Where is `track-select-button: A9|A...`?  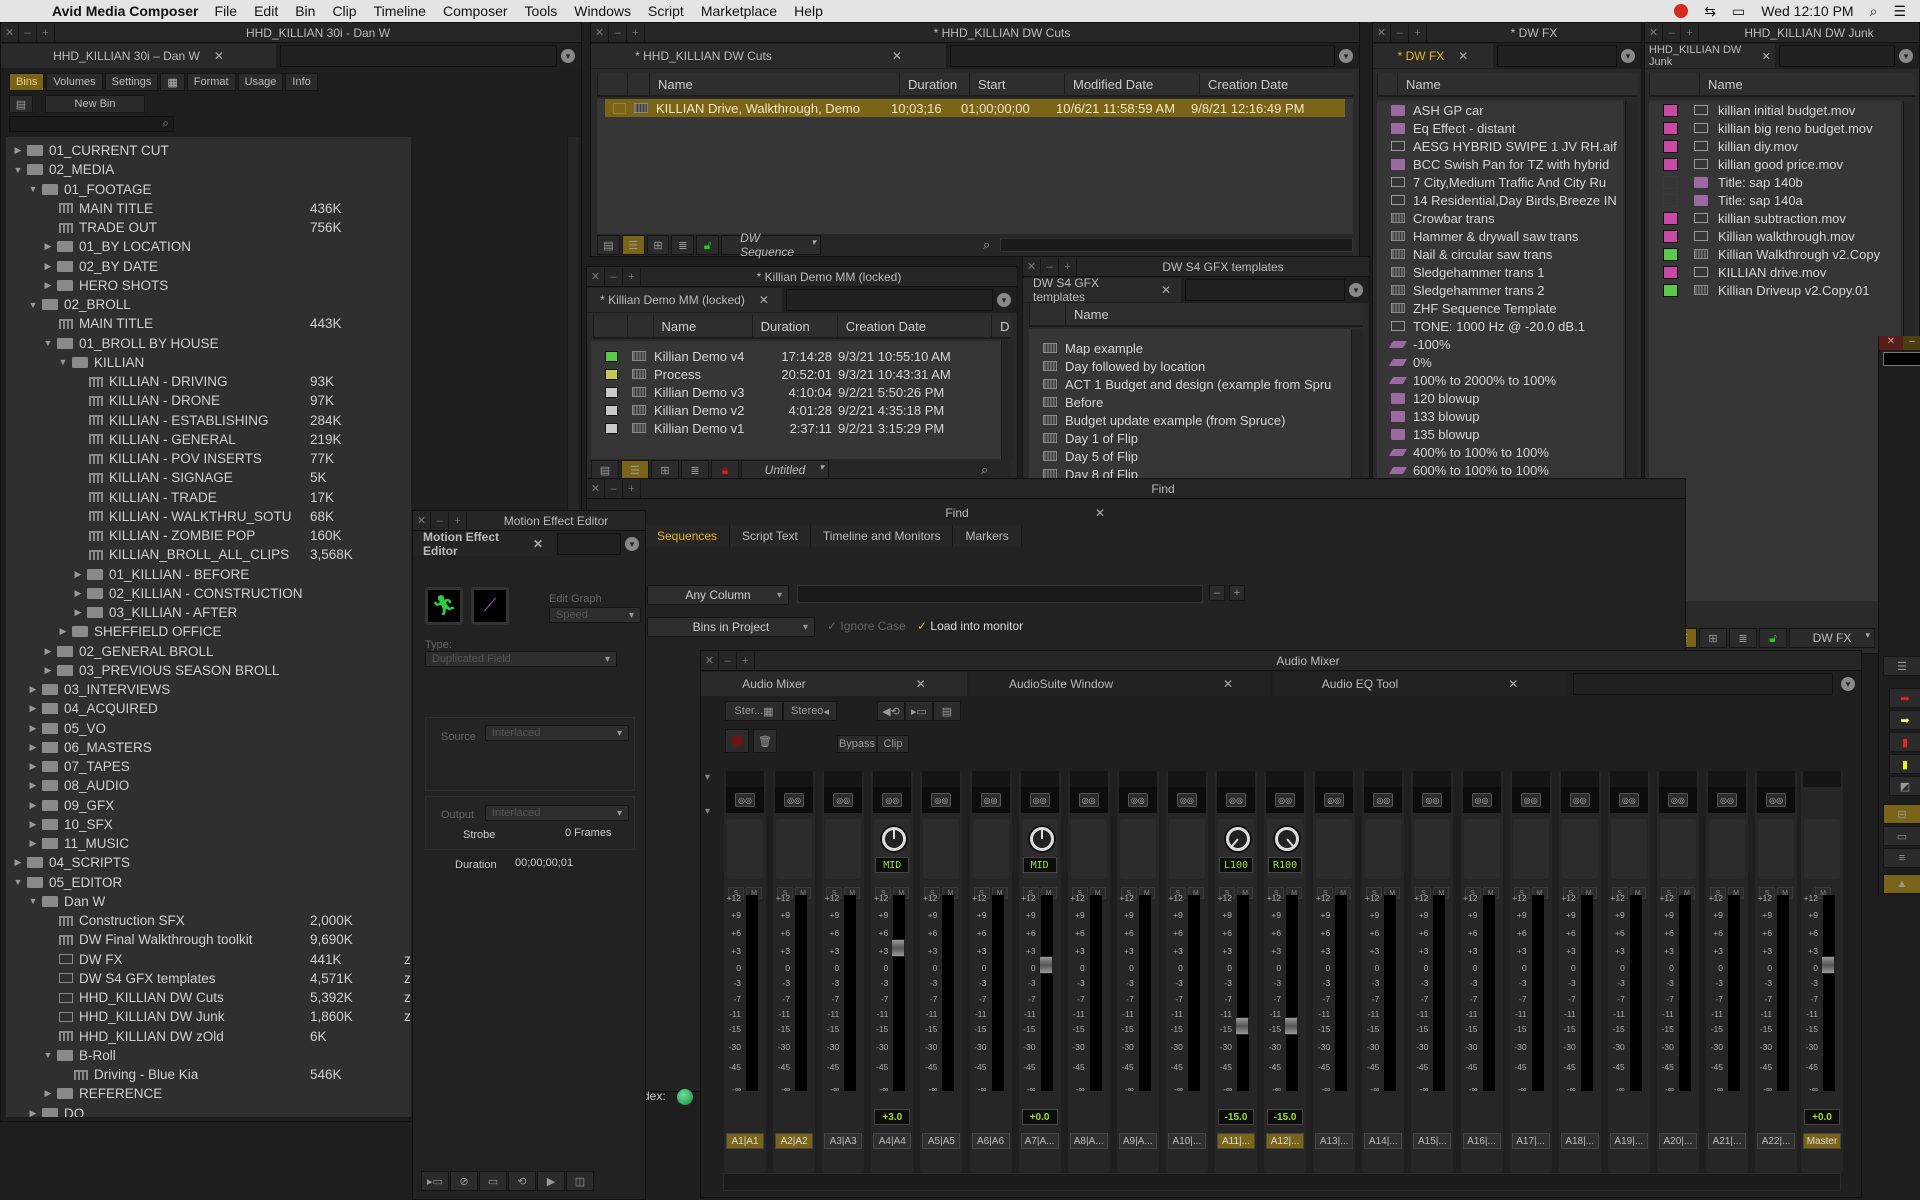 track-select-button: A9|A... is located at coordinates (1137, 1141).